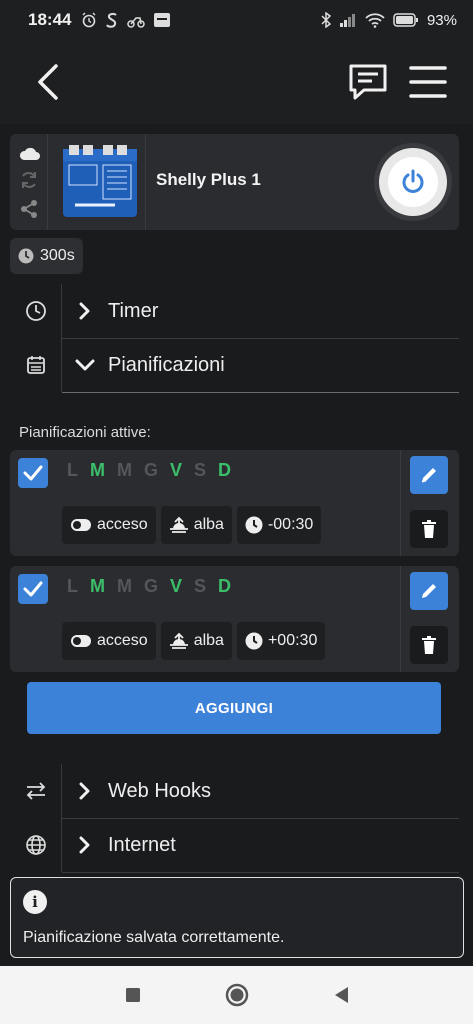 Image resolution: width=473 pixels, height=1024 pixels. What do you see at coordinates (89, 20) in the screenshot?
I see `alarm-icon` at bounding box center [89, 20].